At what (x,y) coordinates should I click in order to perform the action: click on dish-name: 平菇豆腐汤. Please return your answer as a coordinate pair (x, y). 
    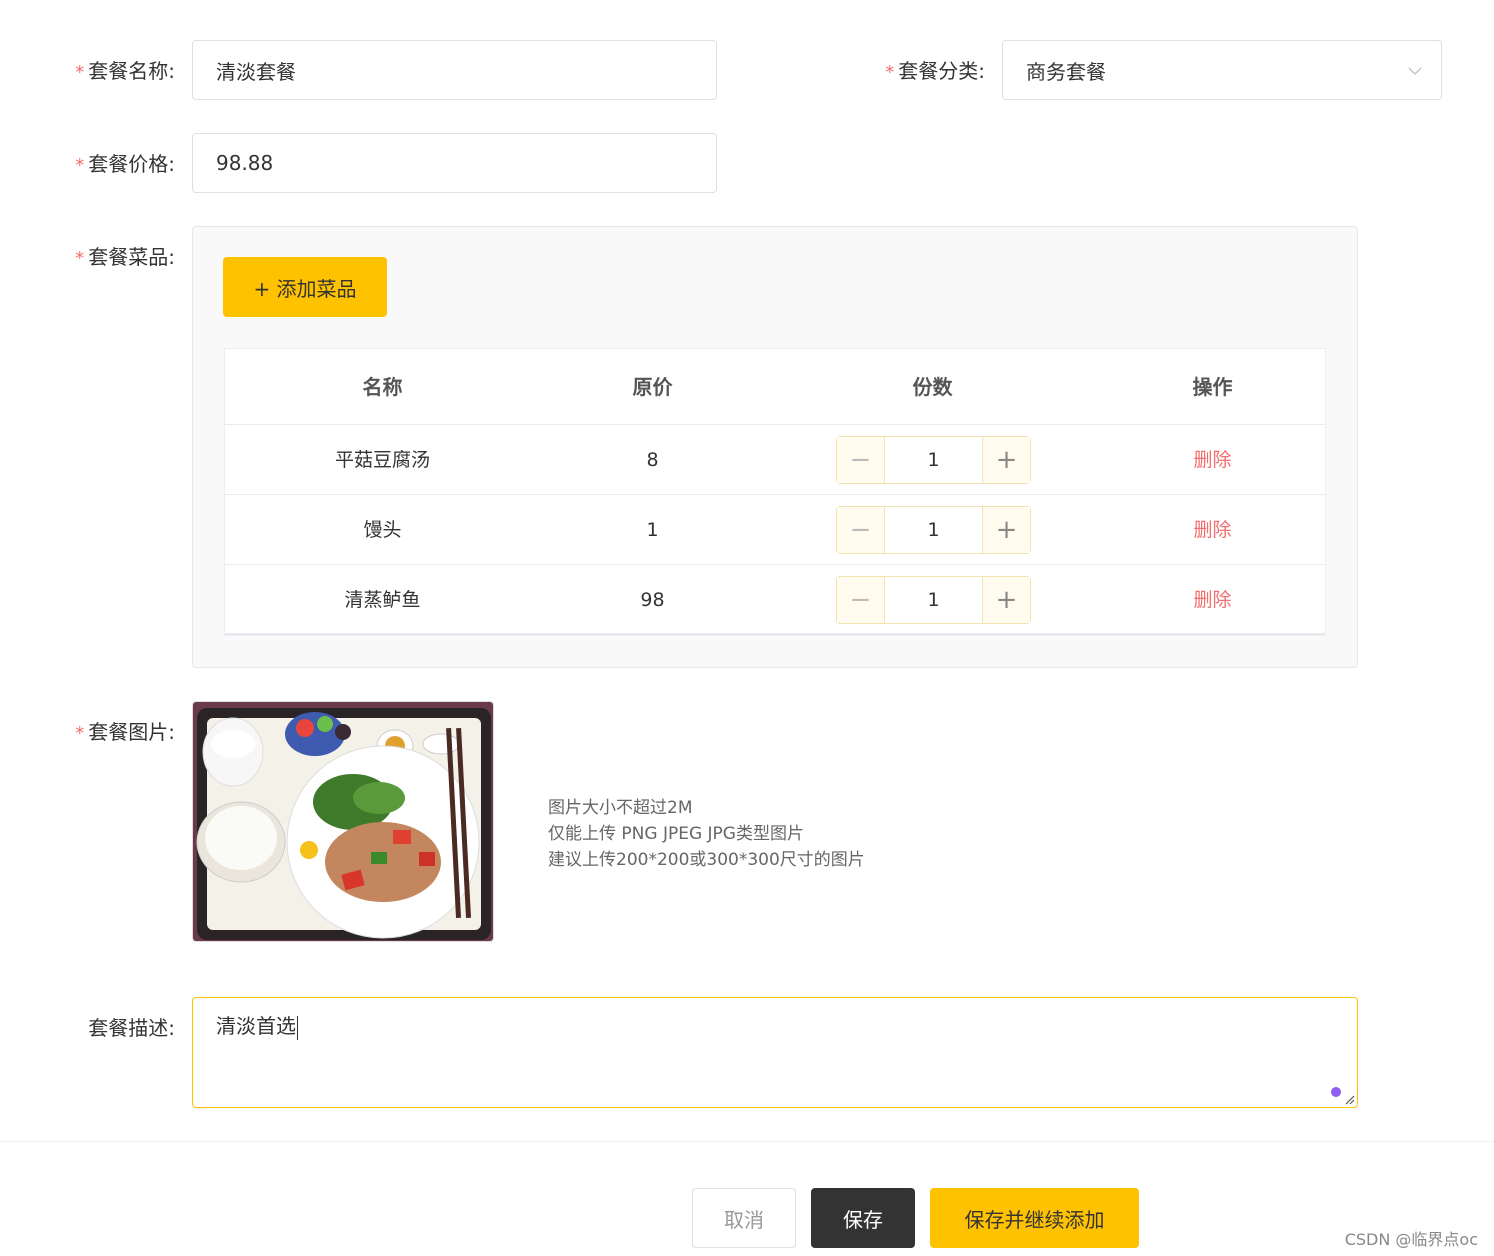
    Looking at the image, I should click on (382, 460).